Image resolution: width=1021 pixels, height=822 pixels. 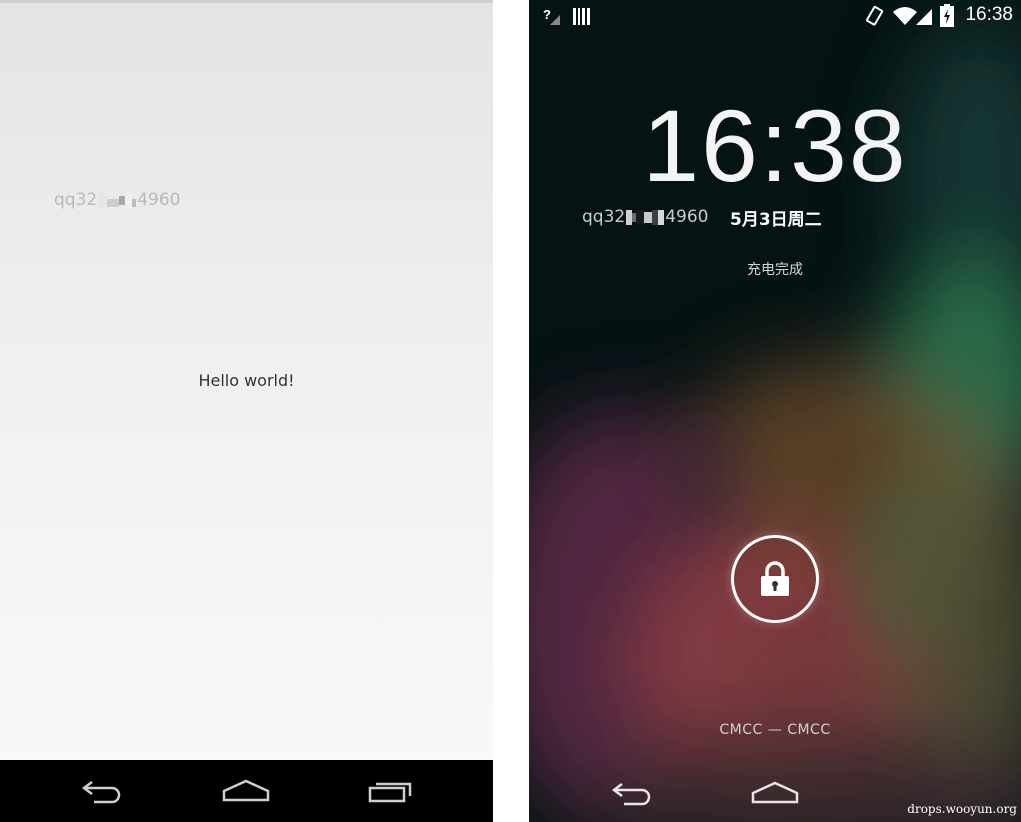 I want to click on hello-world-text: Hello world!, so click(x=246, y=380).